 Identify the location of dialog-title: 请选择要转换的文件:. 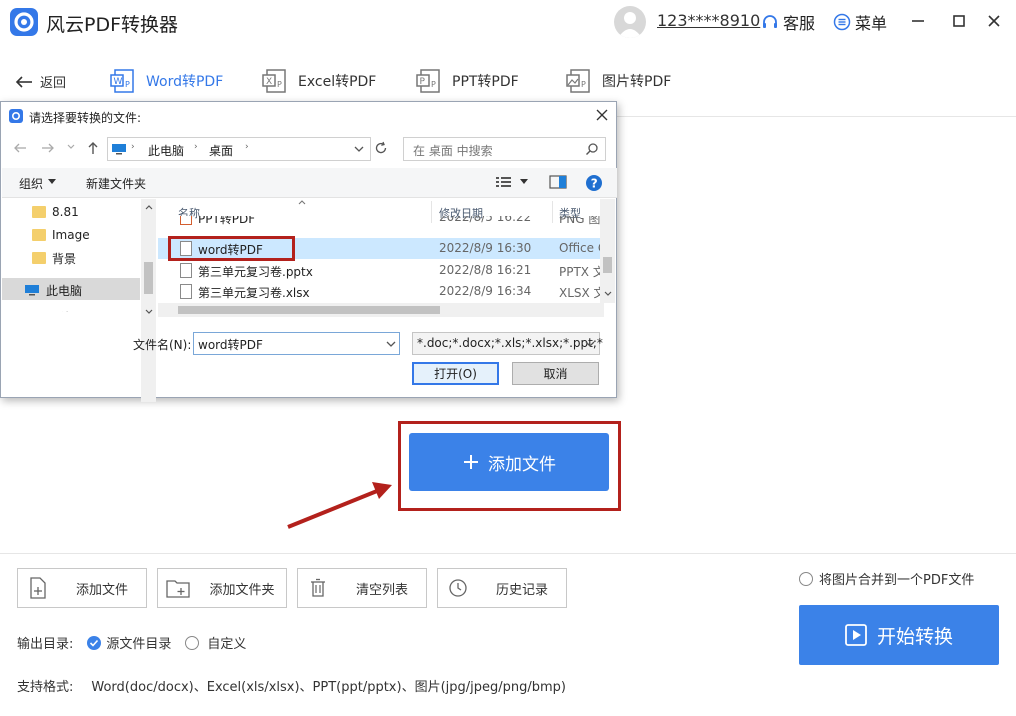
(85, 118).